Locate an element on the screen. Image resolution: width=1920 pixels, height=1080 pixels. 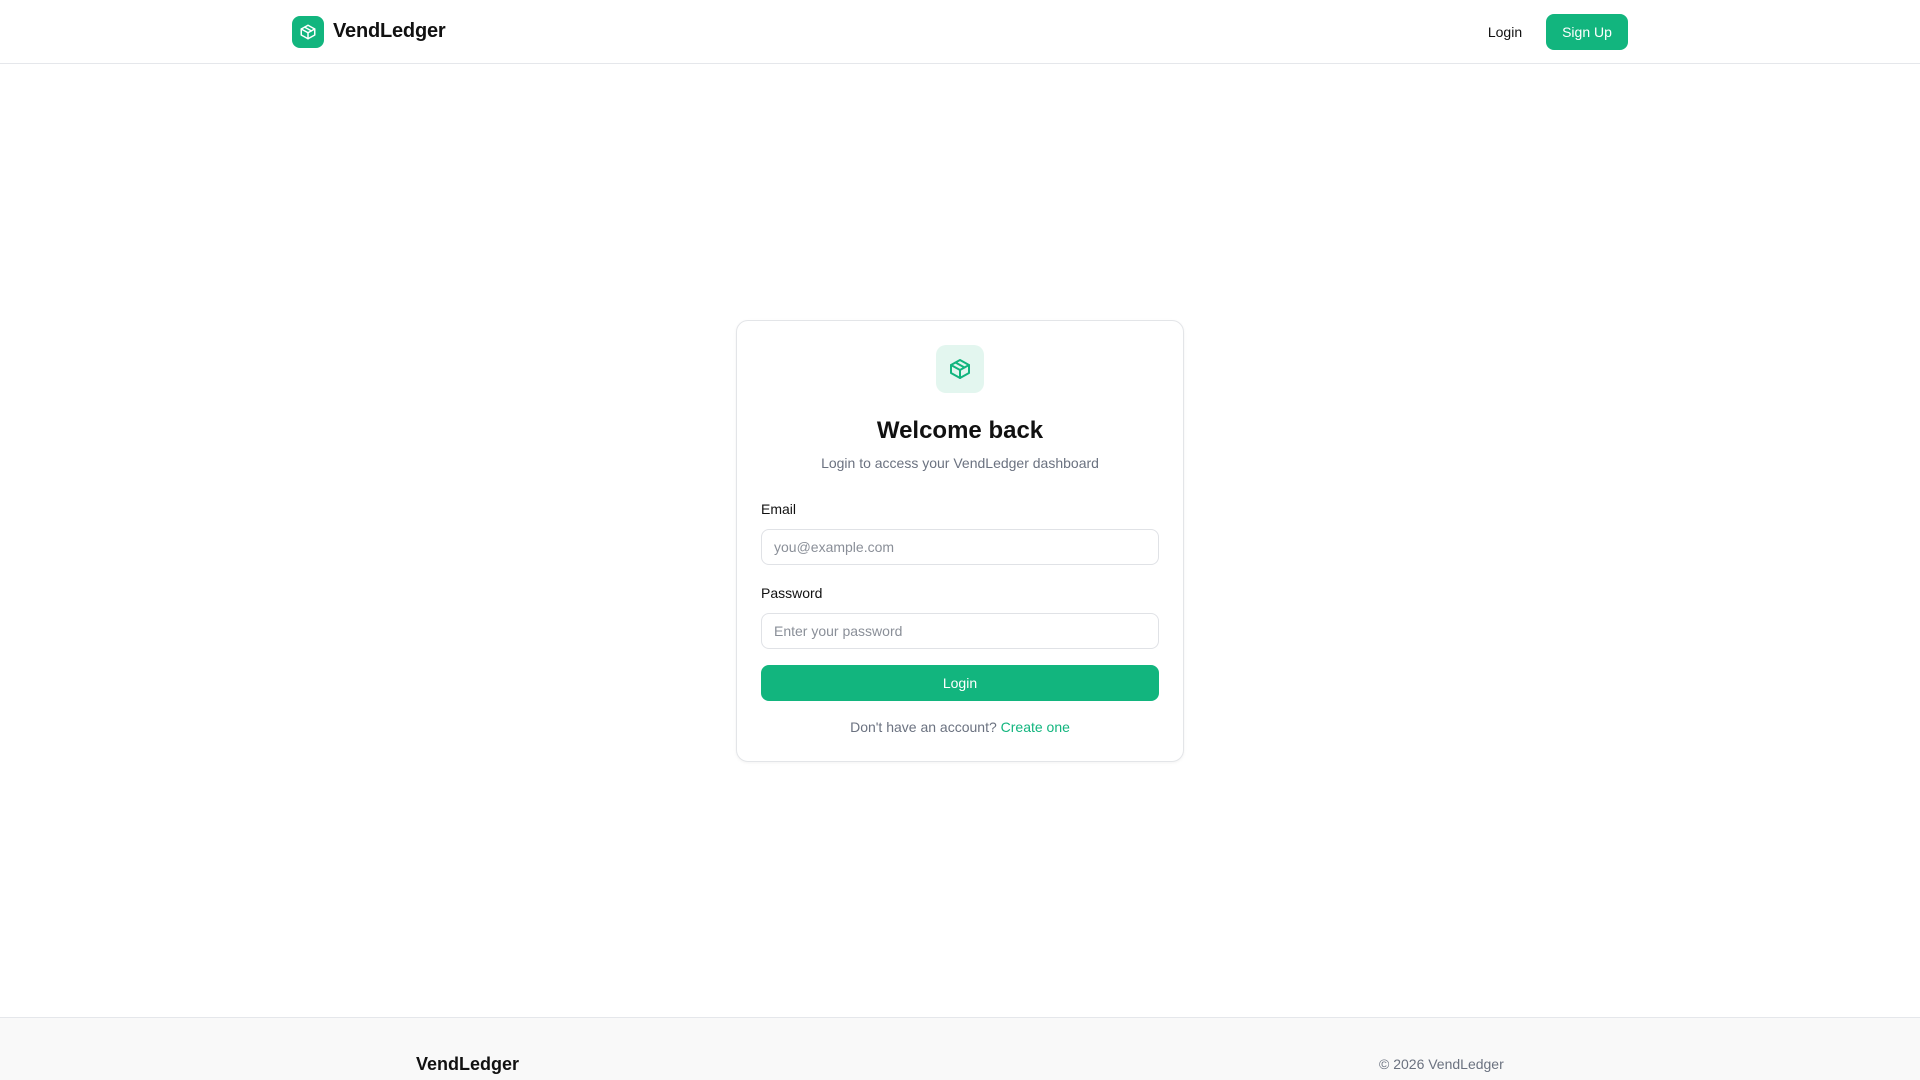
no-account-text: Don't have an account? is located at coordinates (923, 727).